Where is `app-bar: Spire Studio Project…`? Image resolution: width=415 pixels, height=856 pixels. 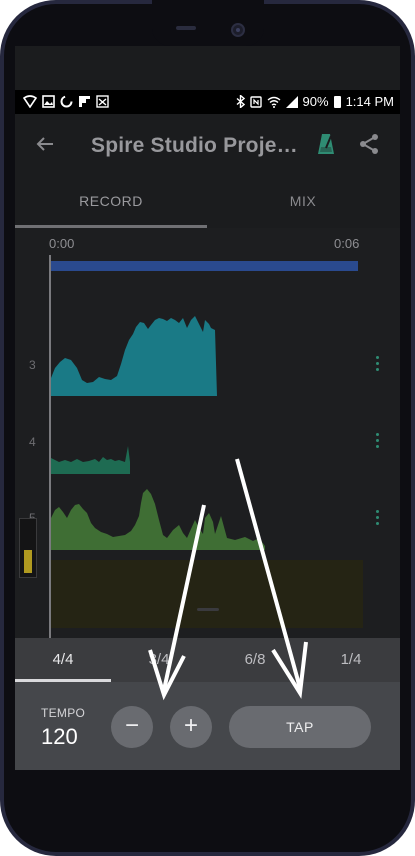 app-bar: Spire Studio Project… is located at coordinates (207, 146).